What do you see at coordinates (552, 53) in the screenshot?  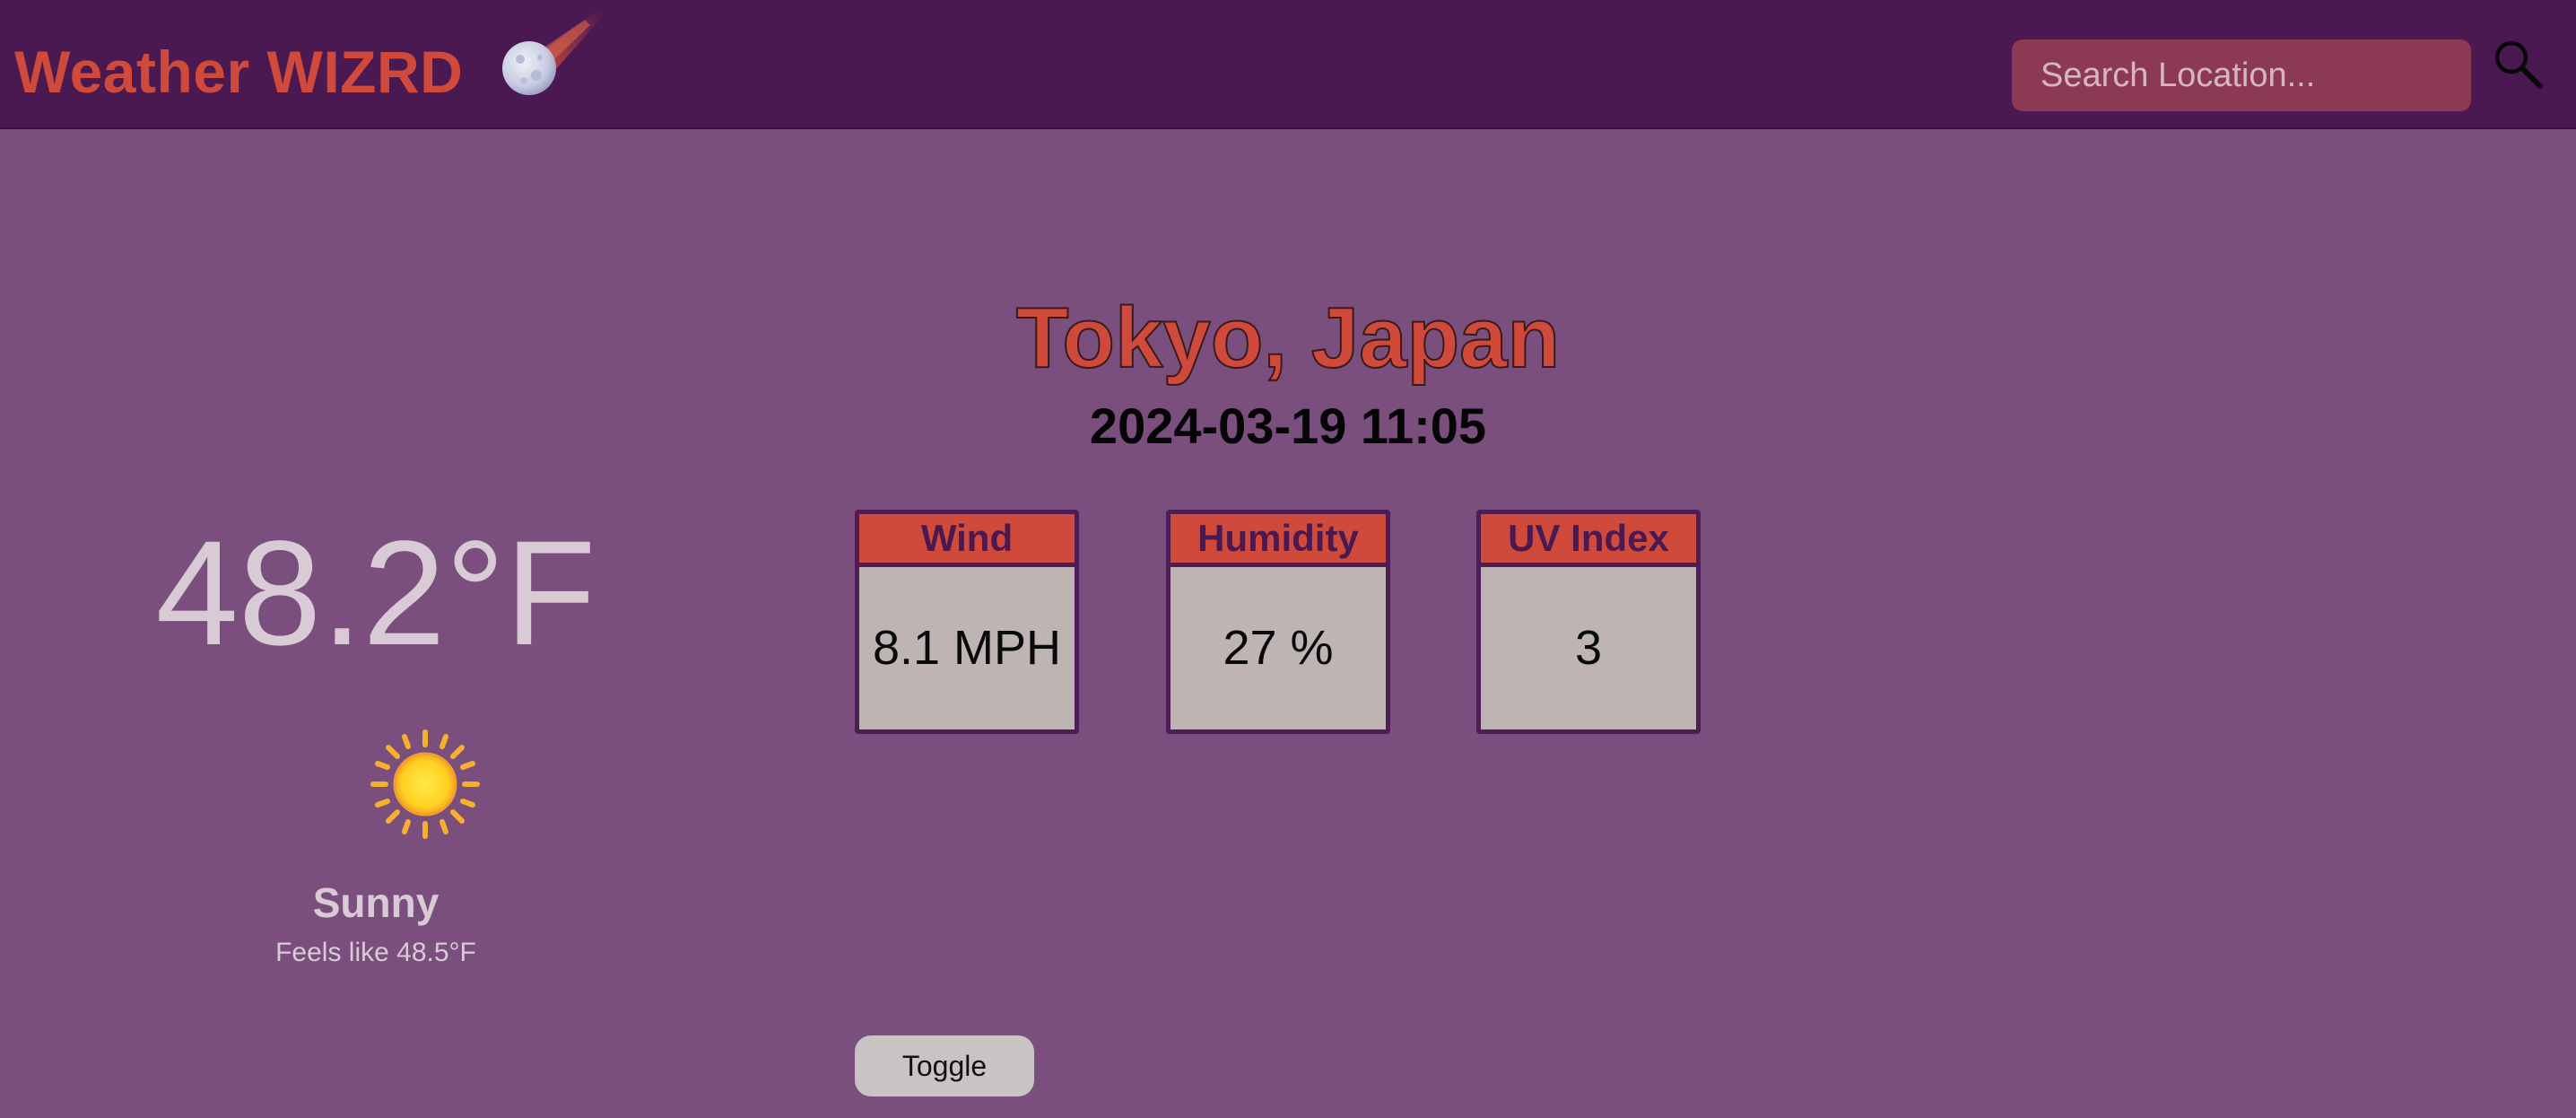 I see `comet-moon-icon` at bounding box center [552, 53].